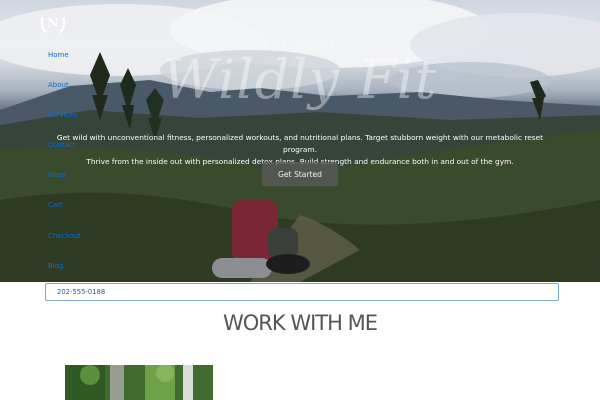 The height and width of the screenshot is (400, 600). I want to click on work-with-me-heading: WORK WITH ME, so click(300, 323).